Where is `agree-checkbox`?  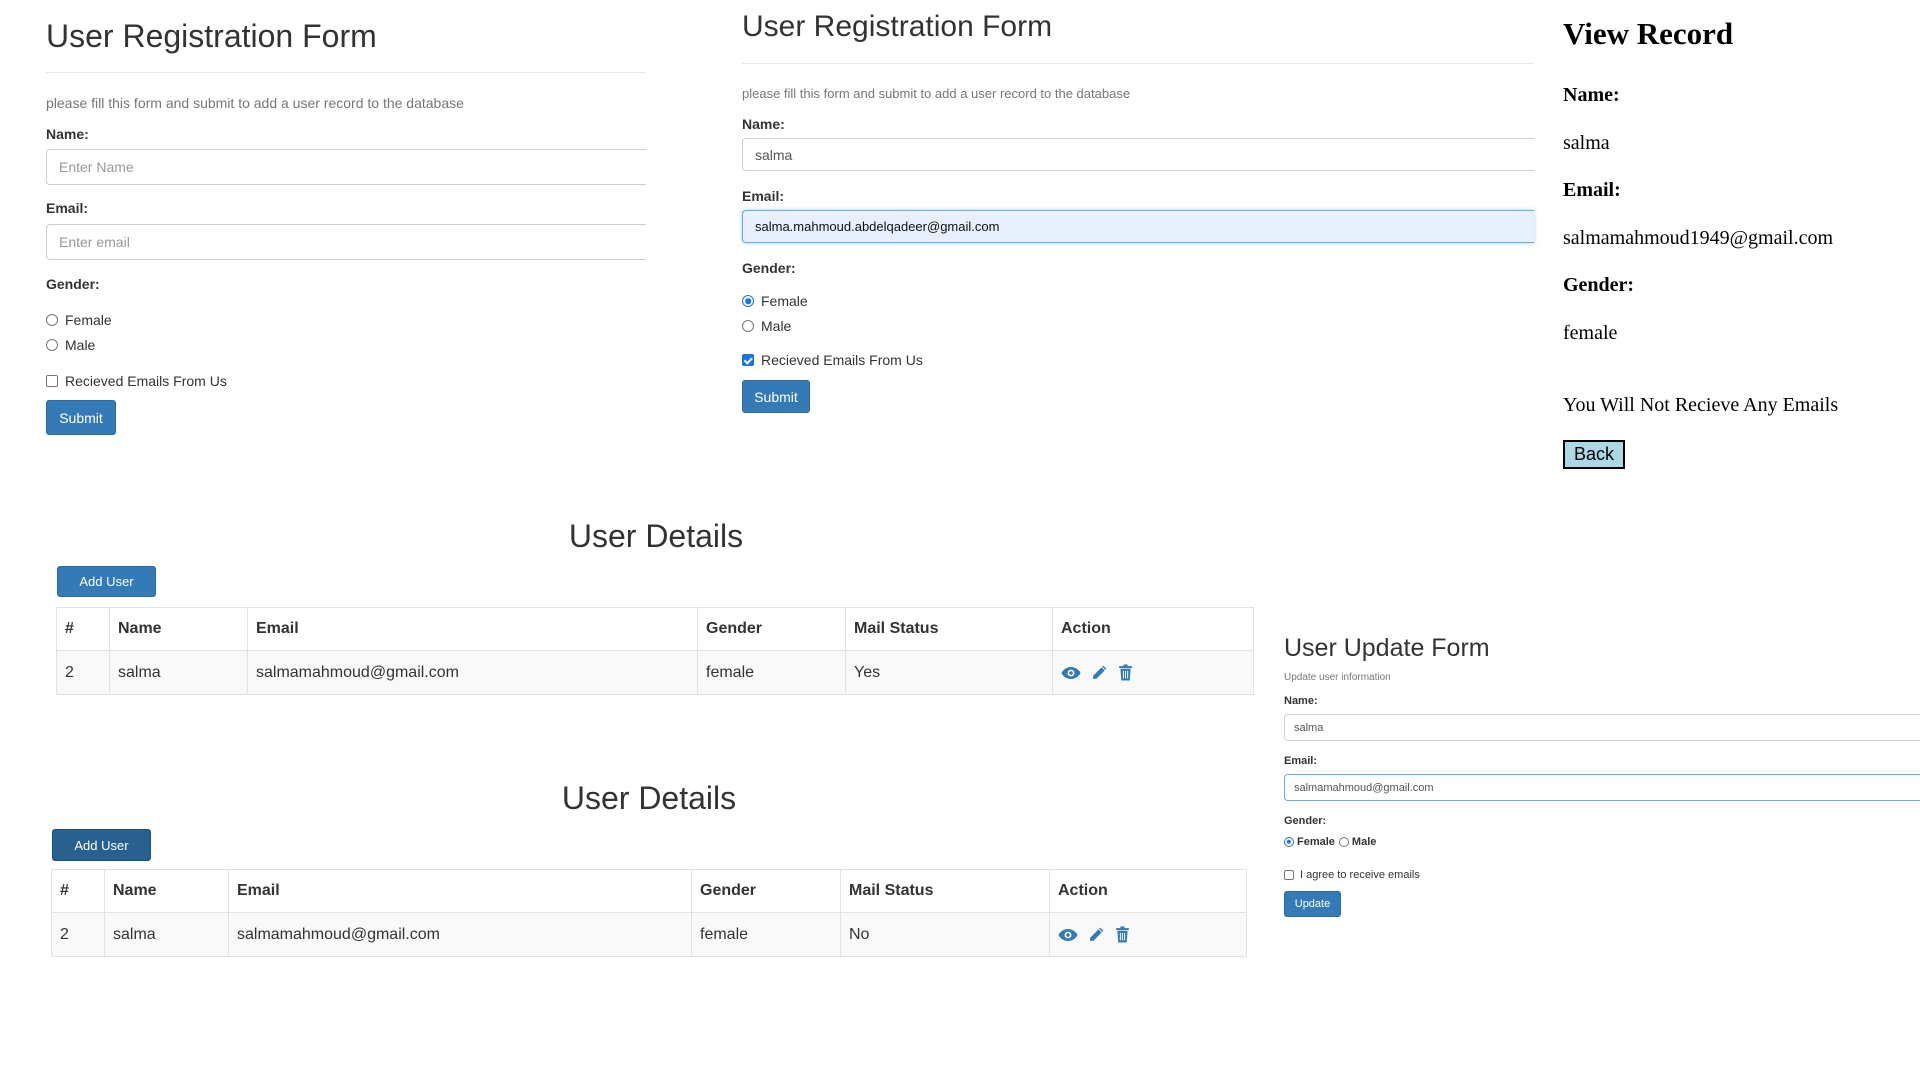
agree-checkbox is located at coordinates (1289, 875).